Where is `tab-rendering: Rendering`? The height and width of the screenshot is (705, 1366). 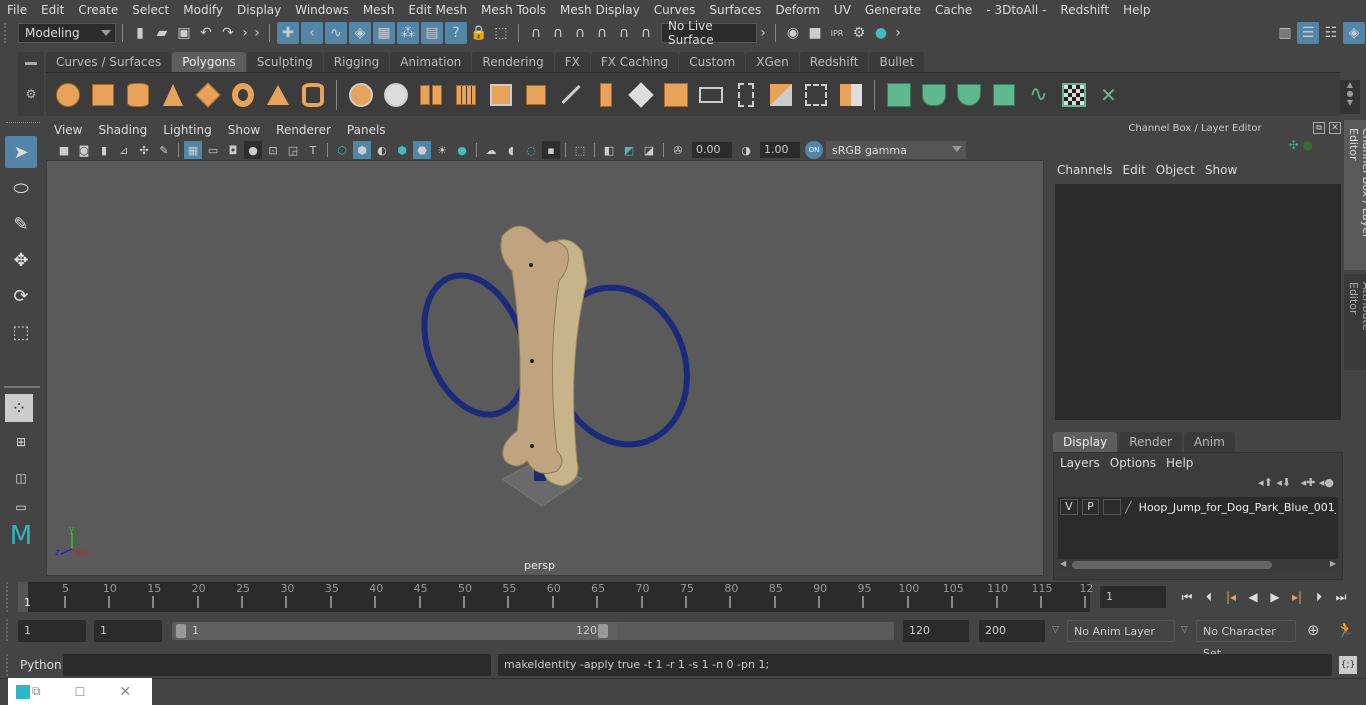
tab-rendering: Rendering is located at coordinates (513, 62).